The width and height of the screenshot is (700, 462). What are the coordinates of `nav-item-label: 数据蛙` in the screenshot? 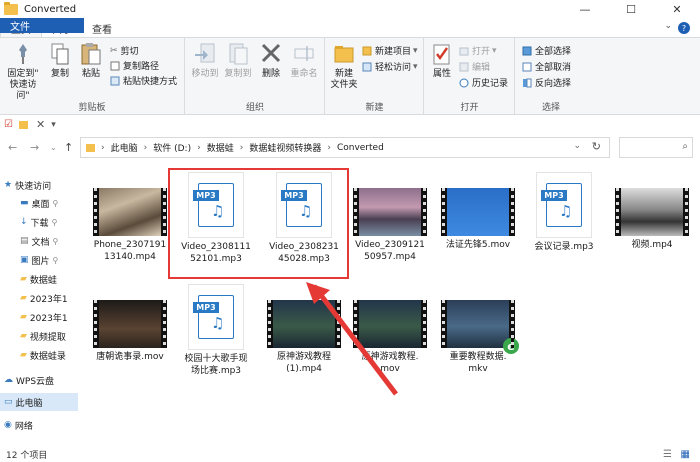 It's located at (43, 280).